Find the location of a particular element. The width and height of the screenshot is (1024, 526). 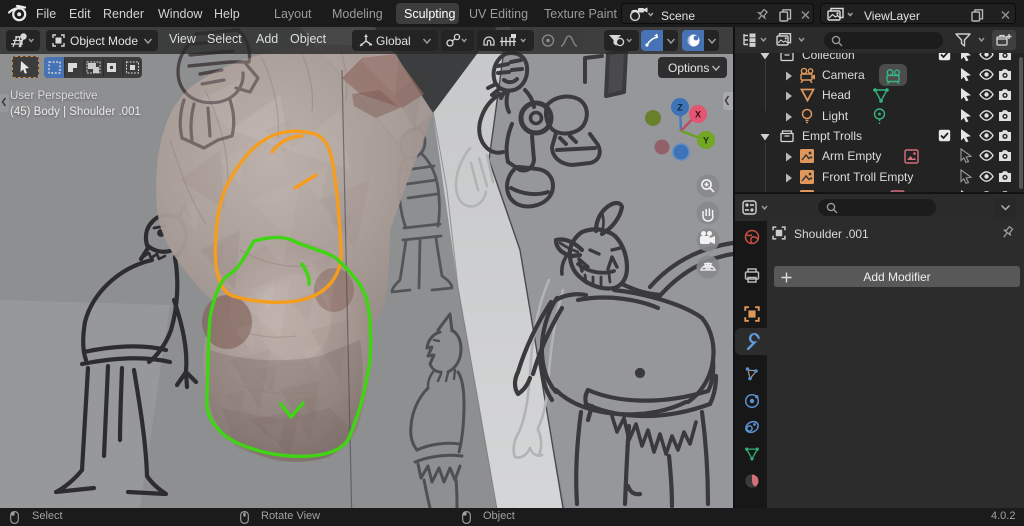

svg-text: Y is located at coordinates (706, 141).